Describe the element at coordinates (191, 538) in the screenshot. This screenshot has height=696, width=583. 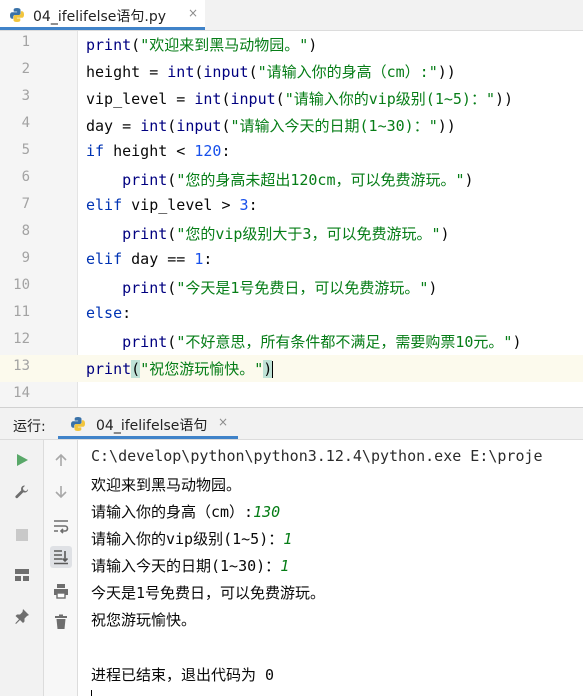
I see `console-line: 请输入你的vip级别(1~5)：1` at that location.